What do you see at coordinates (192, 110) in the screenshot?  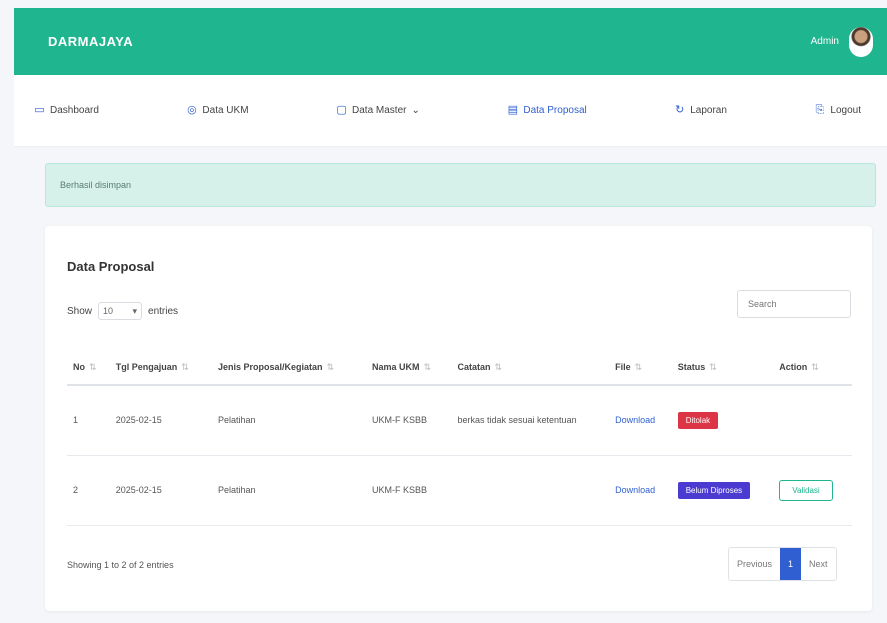 I see `globe-icon: ◎` at bounding box center [192, 110].